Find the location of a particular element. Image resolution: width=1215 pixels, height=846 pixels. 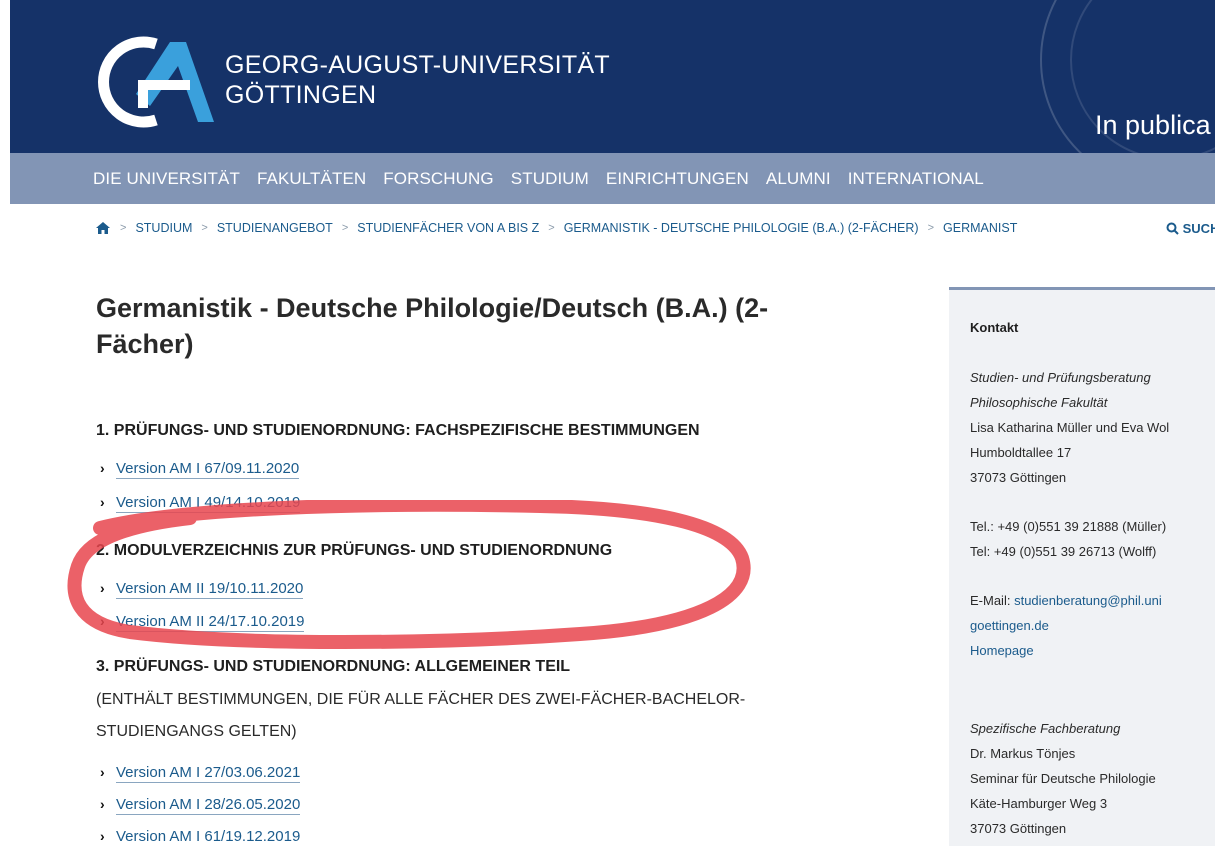

university-name: GEORG-AUGUST-UNIVERSITÄT GÖTTINGEN is located at coordinates (417, 80).